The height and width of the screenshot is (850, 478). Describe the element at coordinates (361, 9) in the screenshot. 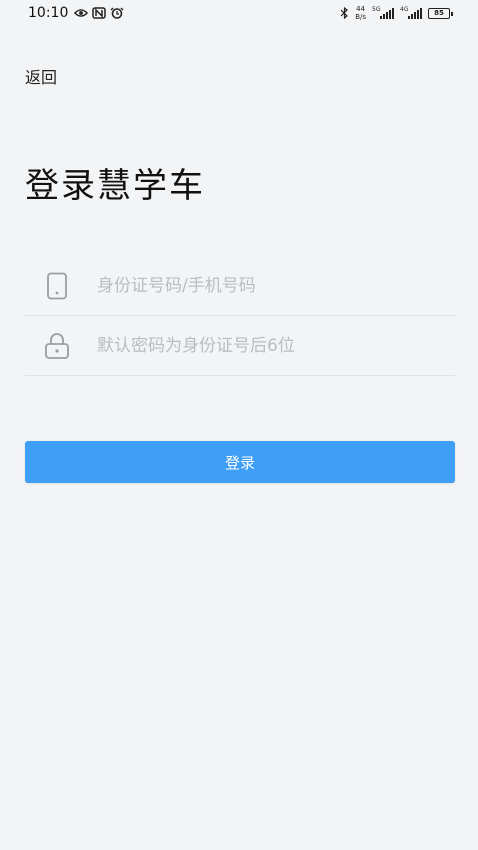

I see `network-speed-value: 44` at that location.